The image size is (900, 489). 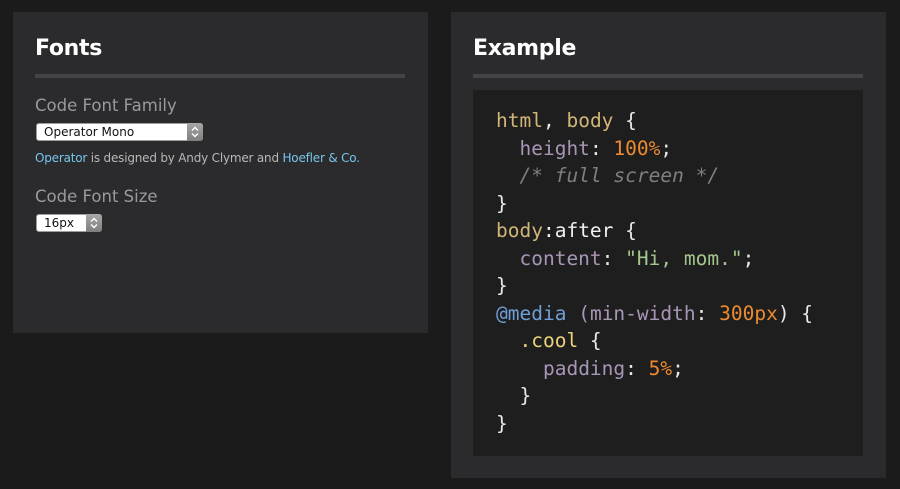 I want to click on code-pseudo: :after, so click(x=578, y=230).